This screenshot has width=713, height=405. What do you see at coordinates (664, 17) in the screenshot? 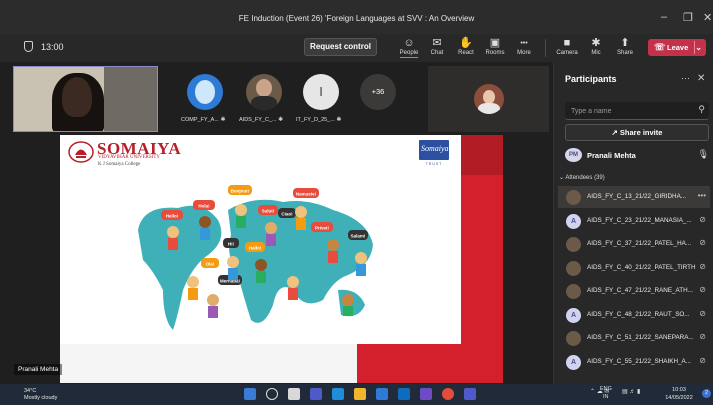
I see `minimize-icon: –` at bounding box center [664, 17].